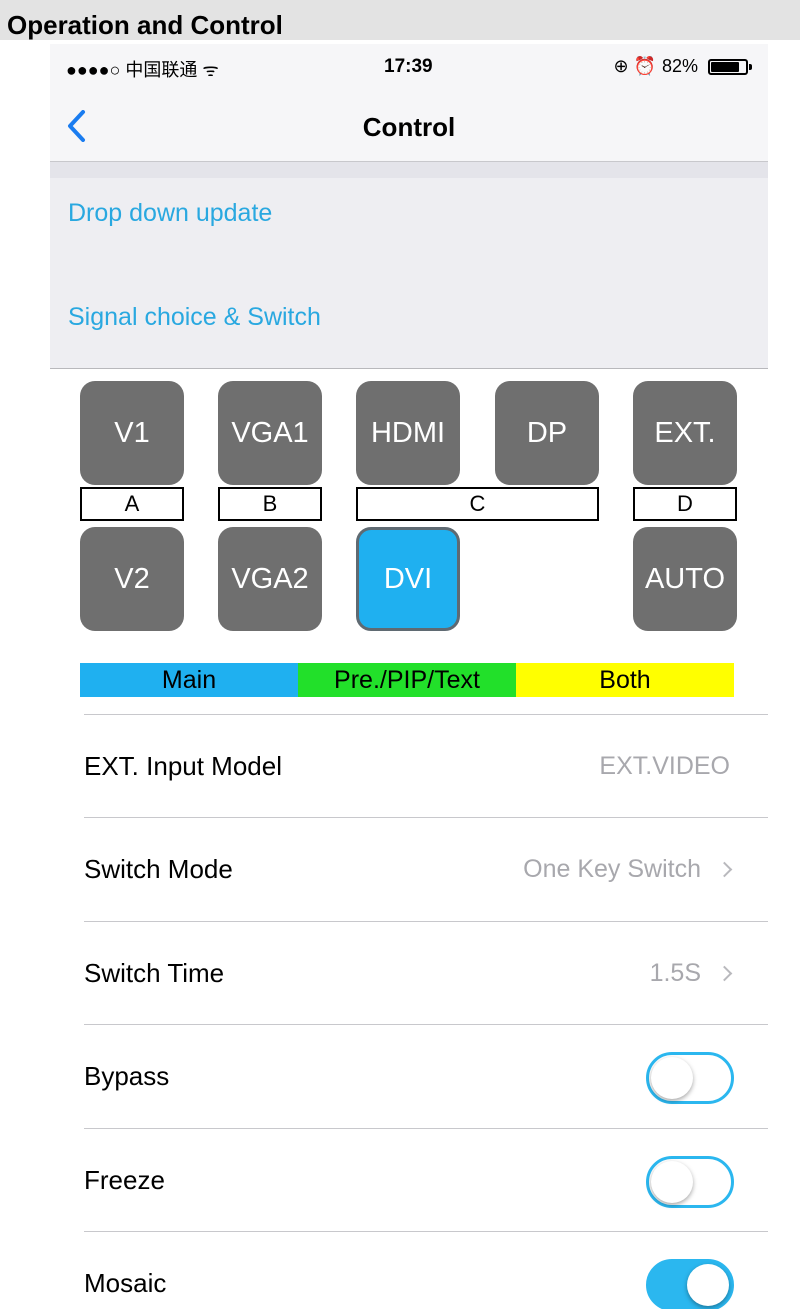 This screenshot has height=1309, width=800. I want to click on nav-bar: Control, so click(409, 126).